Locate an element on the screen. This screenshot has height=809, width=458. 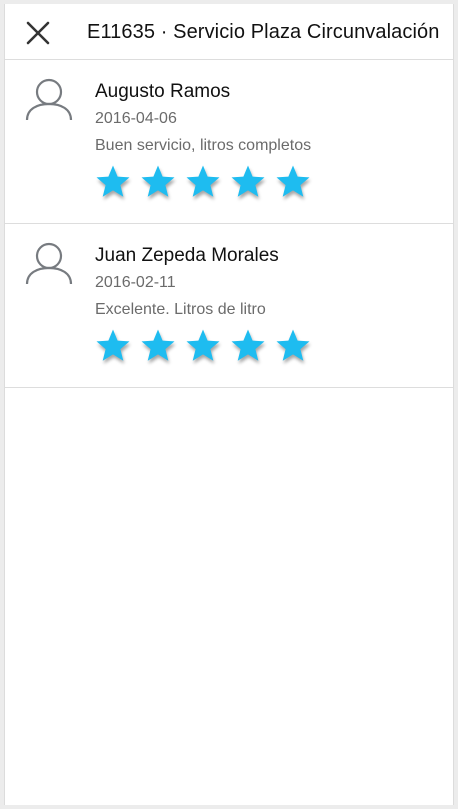
close-icon is located at coordinates (38, 33).